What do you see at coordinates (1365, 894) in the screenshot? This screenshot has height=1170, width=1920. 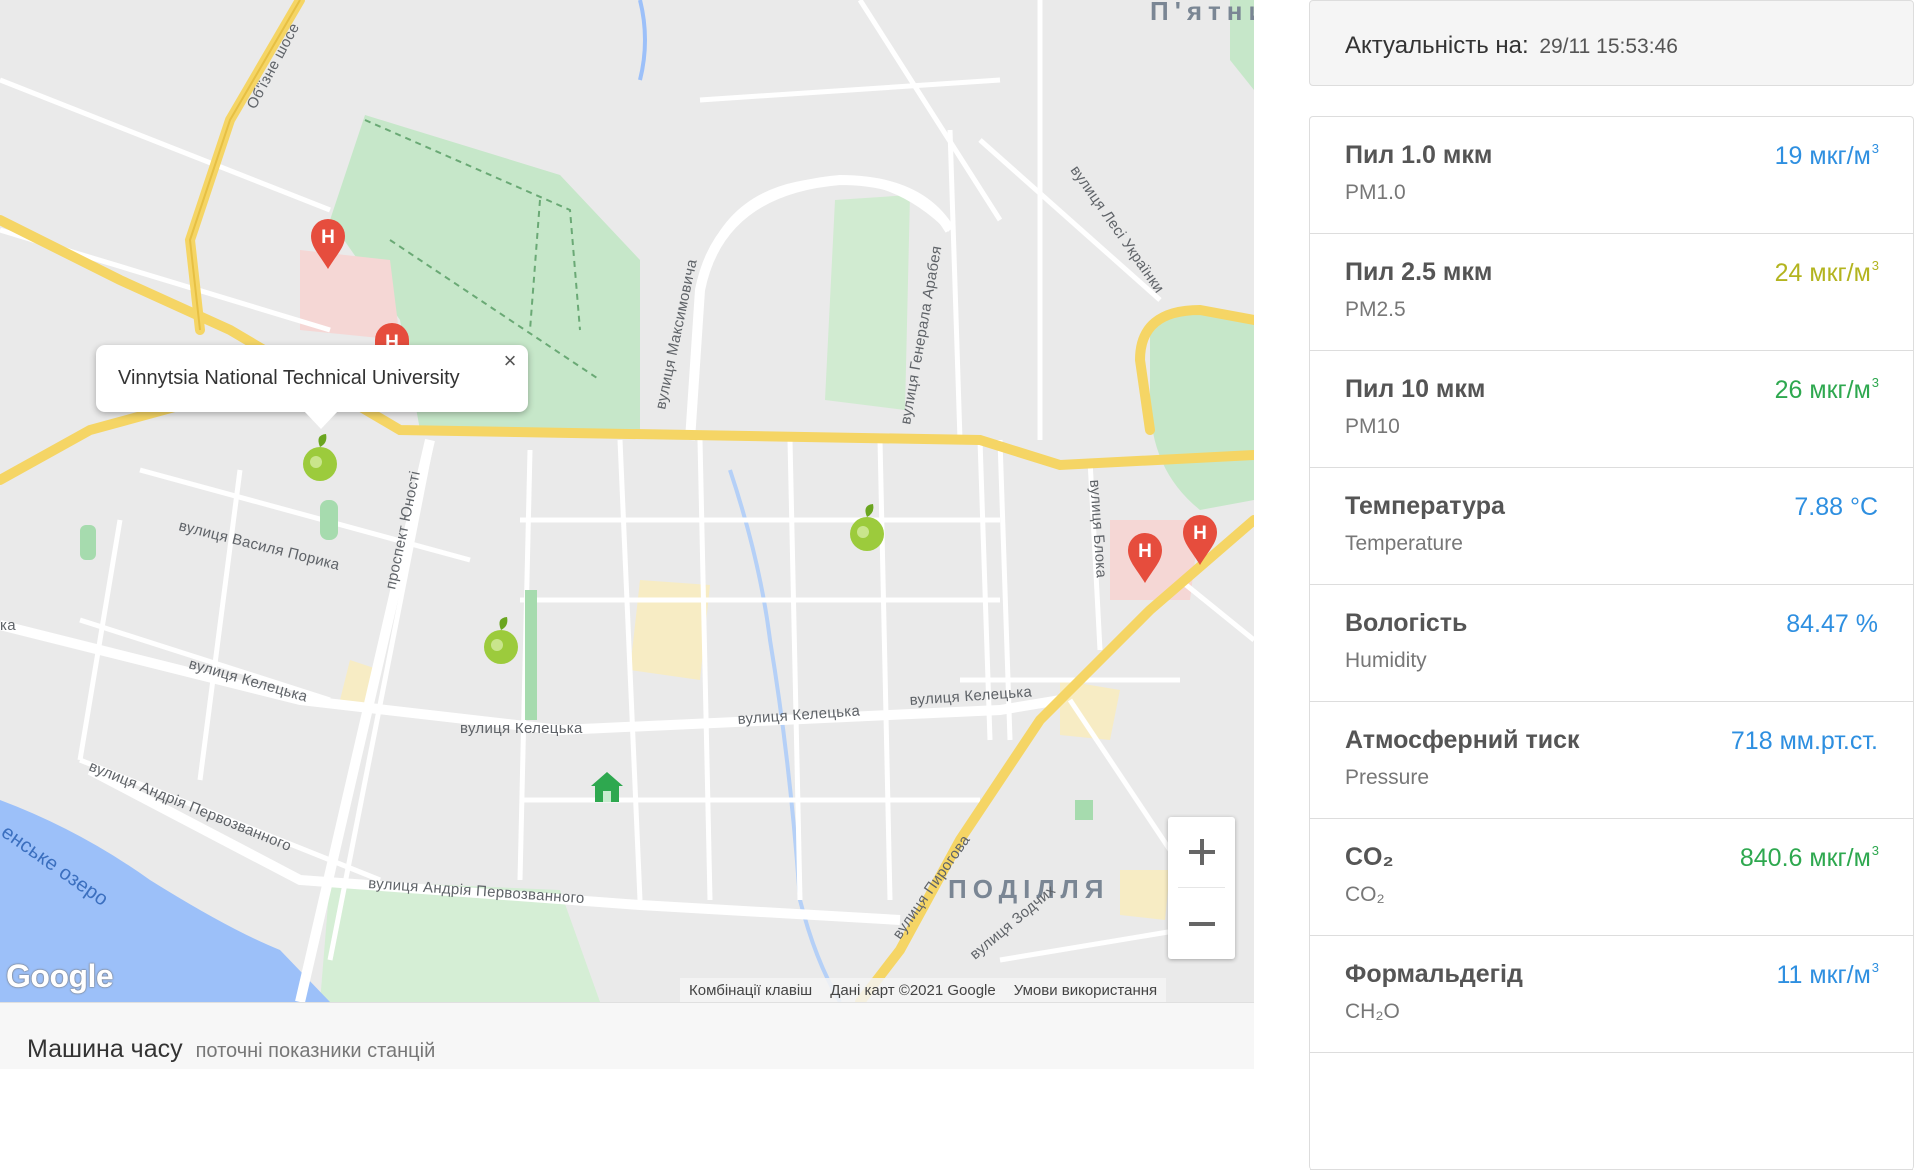 I see `metric-code: CO₂` at bounding box center [1365, 894].